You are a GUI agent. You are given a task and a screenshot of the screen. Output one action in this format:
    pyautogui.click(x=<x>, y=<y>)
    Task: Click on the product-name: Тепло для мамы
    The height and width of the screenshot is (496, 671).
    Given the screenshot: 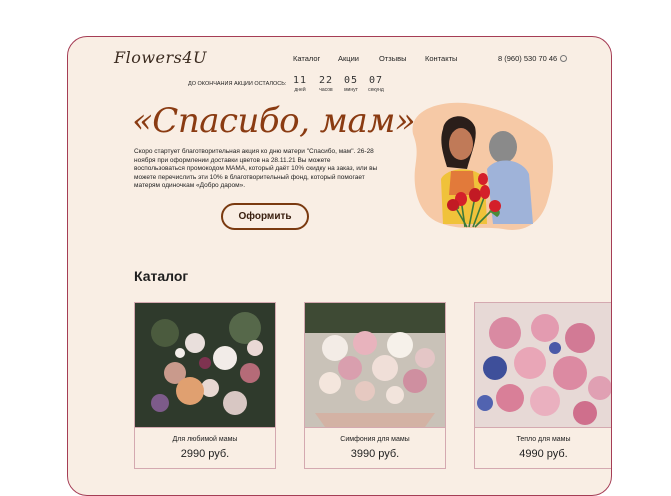 What is the action you would take?
    pyautogui.click(x=543, y=439)
    